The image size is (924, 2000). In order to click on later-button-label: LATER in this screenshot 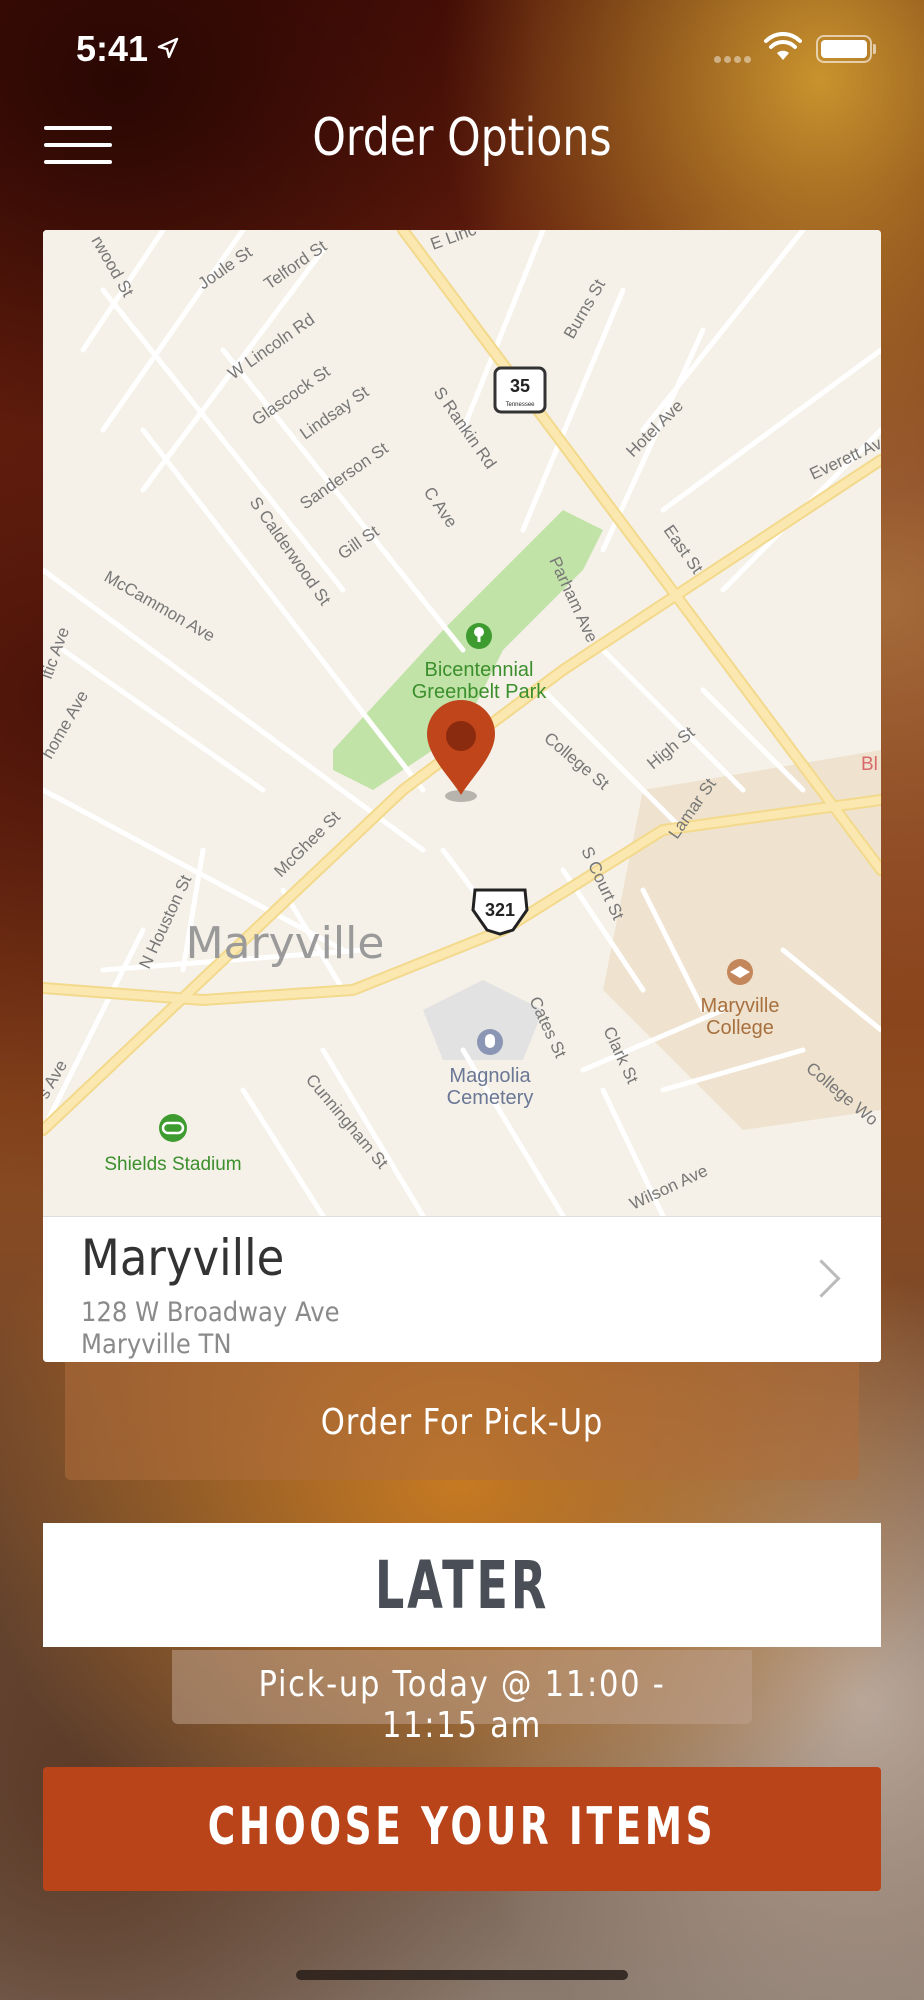, I will do `click(462, 1585)`.